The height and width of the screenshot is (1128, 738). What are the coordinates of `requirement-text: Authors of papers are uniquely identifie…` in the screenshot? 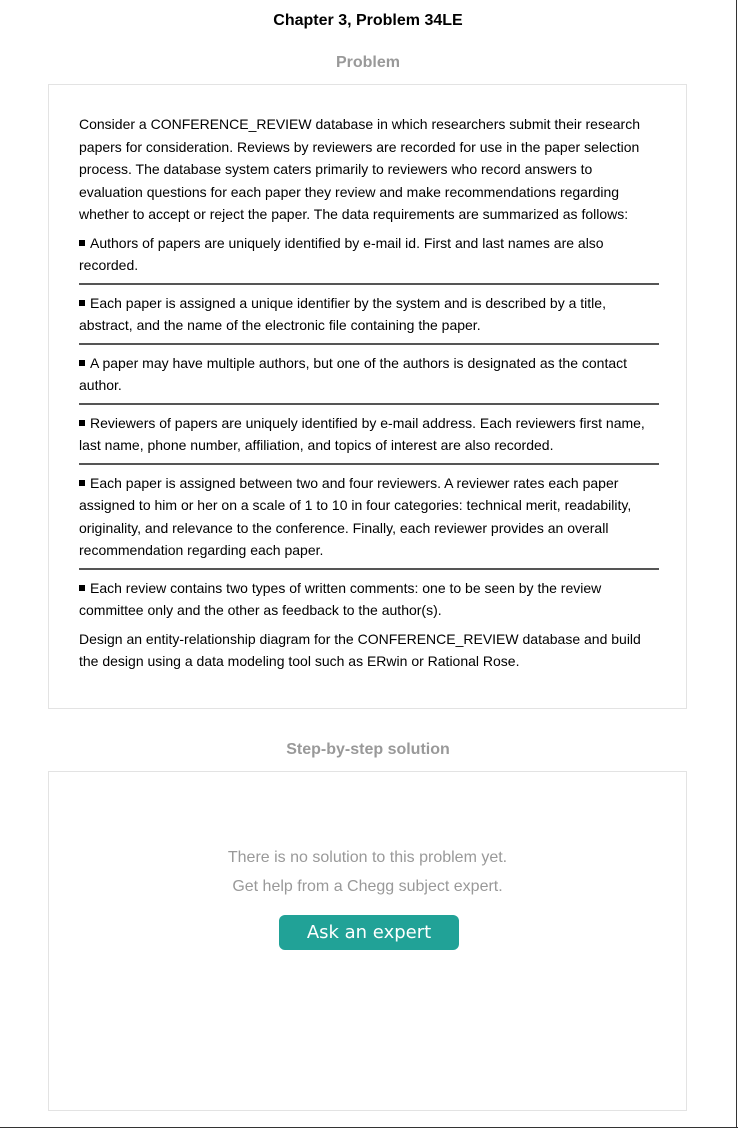 It's located at (341, 254).